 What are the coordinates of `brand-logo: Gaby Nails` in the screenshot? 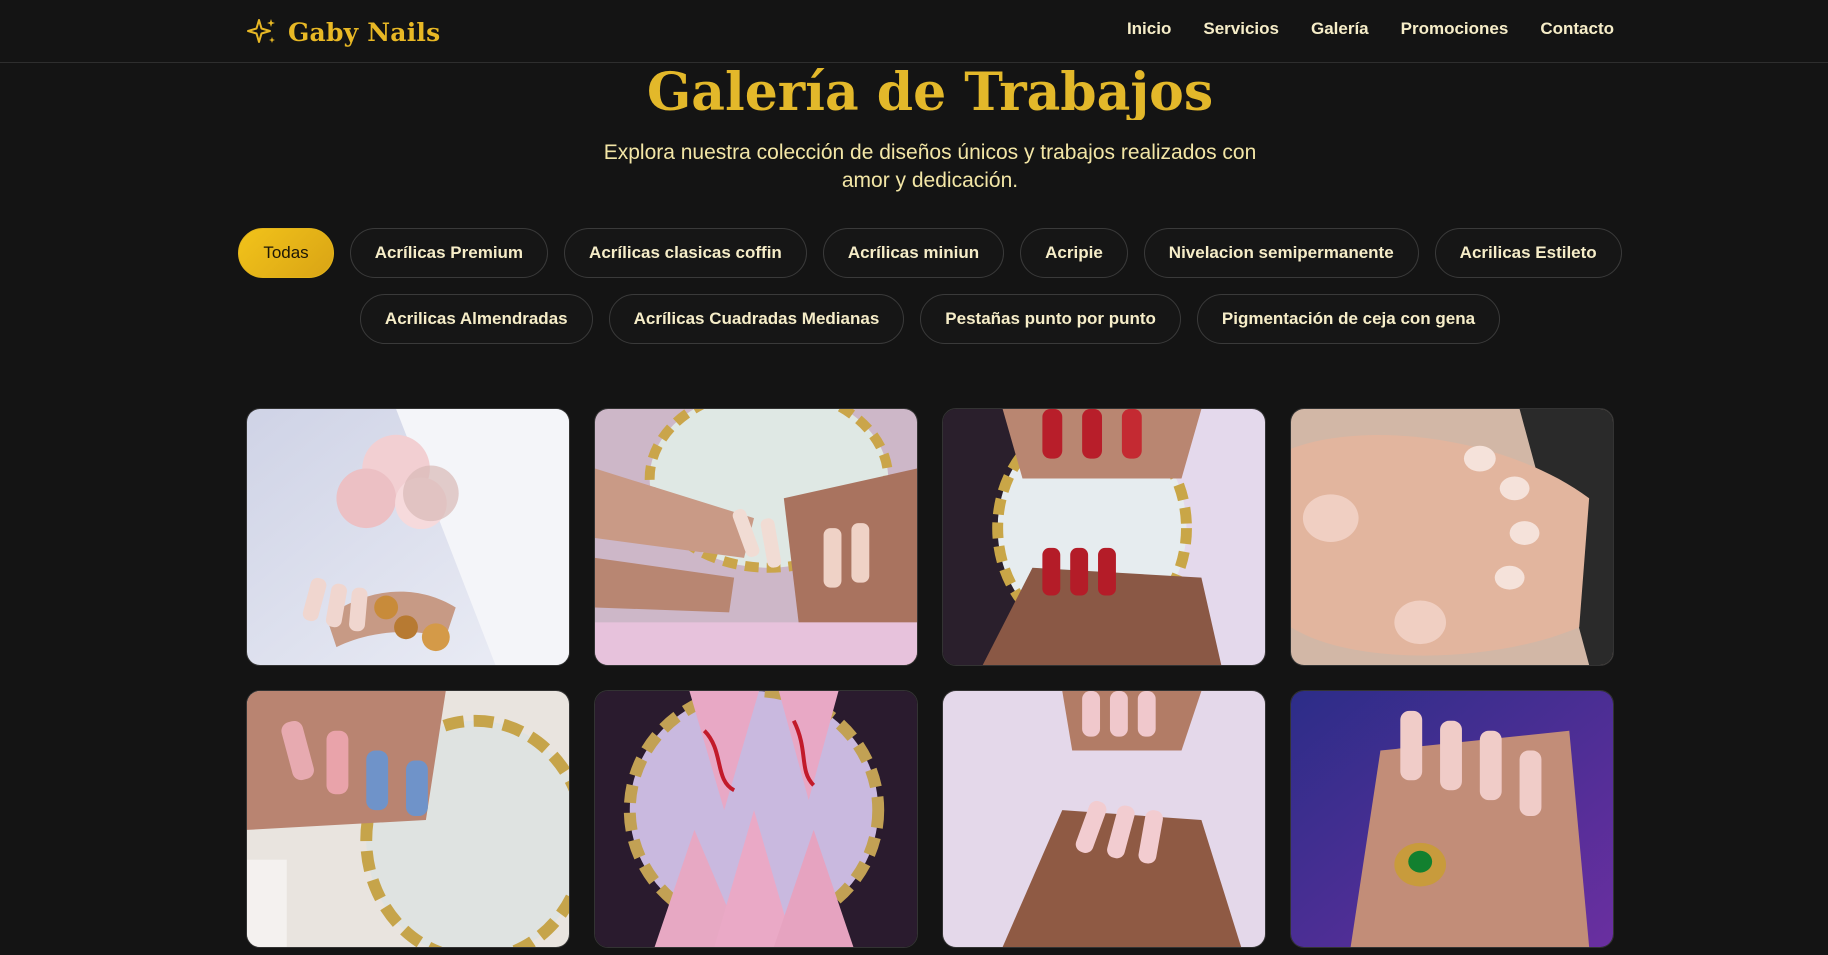 It's located at (343, 32).